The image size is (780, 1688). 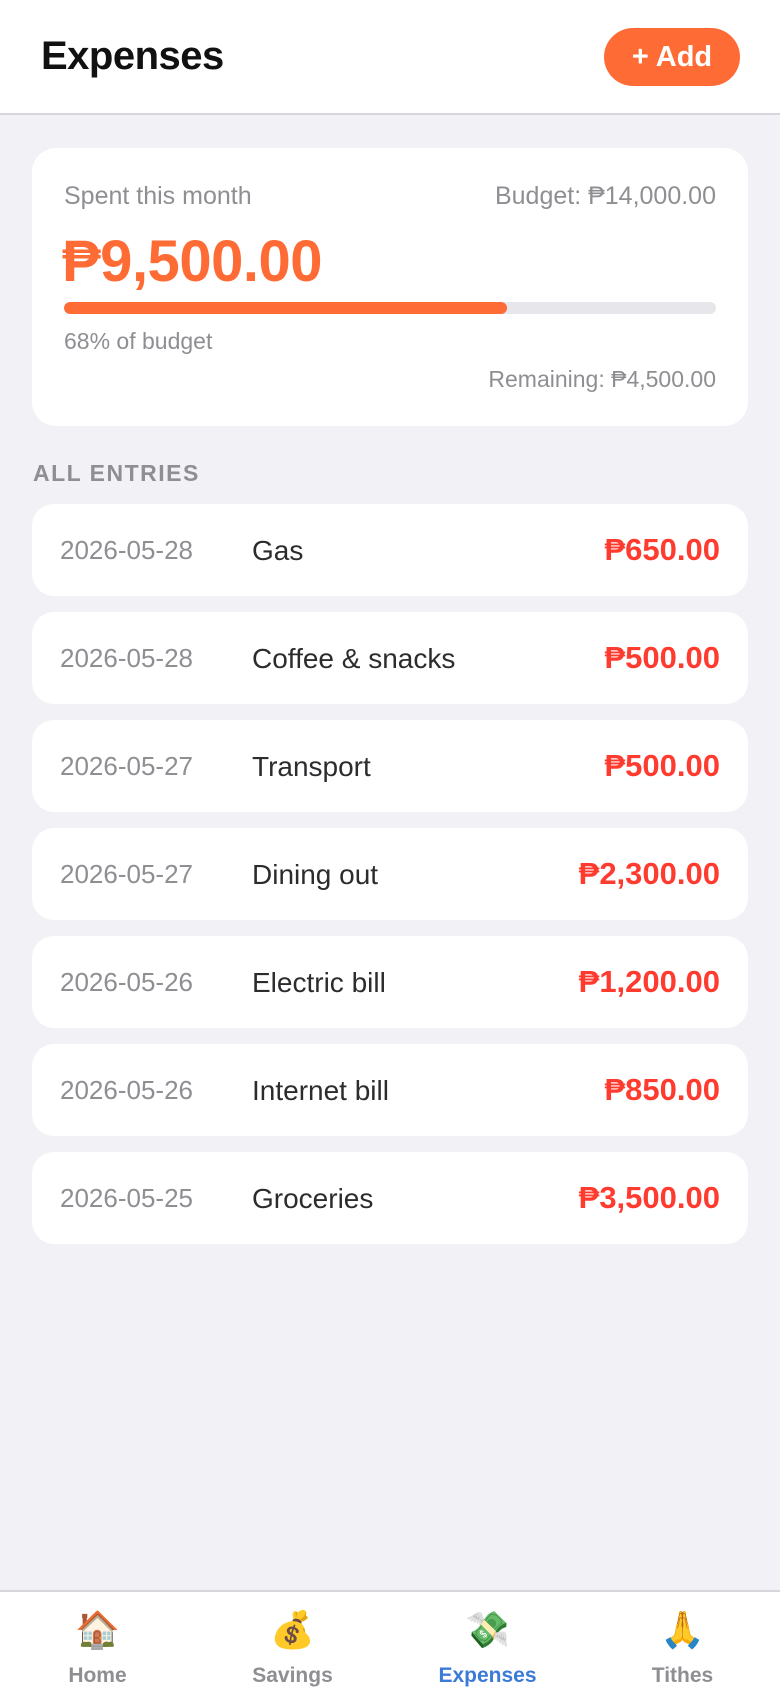 I want to click on entry-row: 2026-05-26 Electric bill ₱1,200.00, so click(x=390, y=982).